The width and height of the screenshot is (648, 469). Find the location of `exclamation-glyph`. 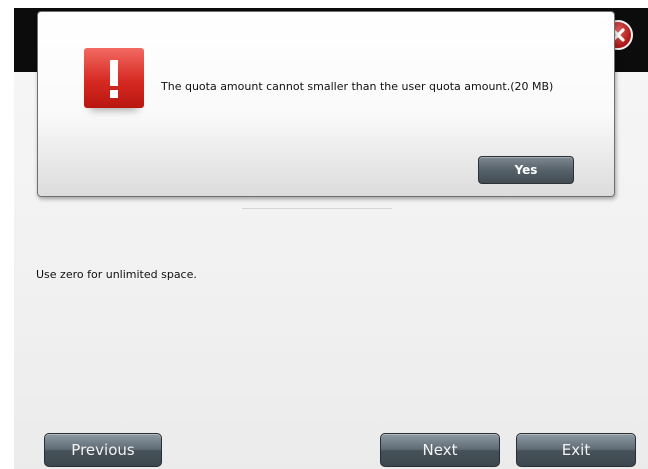

exclamation-glyph is located at coordinates (114, 79).